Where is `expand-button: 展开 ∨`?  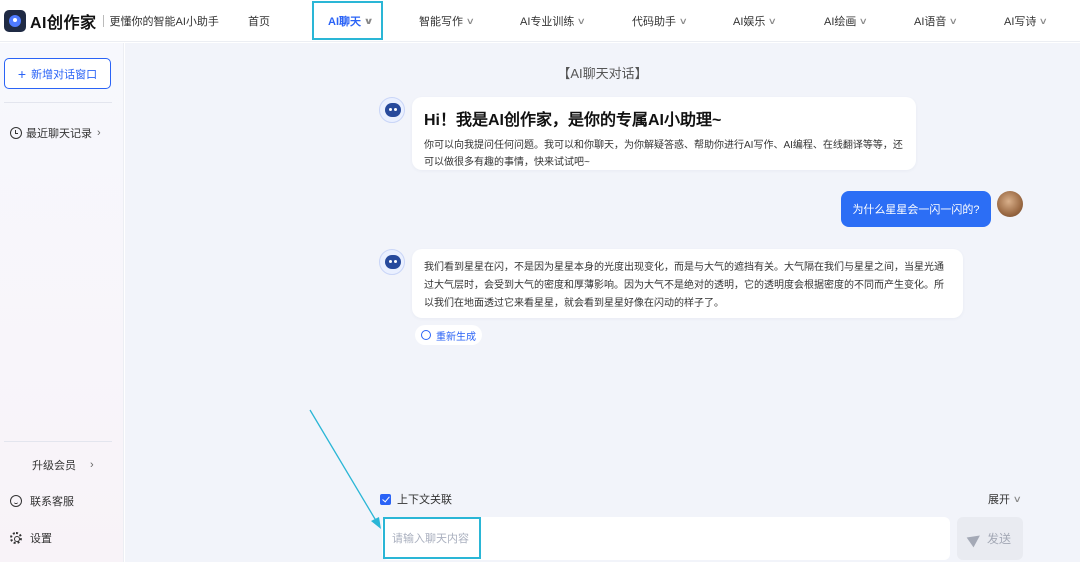
expand-button: 展开 ∨ is located at coordinates (1005, 499).